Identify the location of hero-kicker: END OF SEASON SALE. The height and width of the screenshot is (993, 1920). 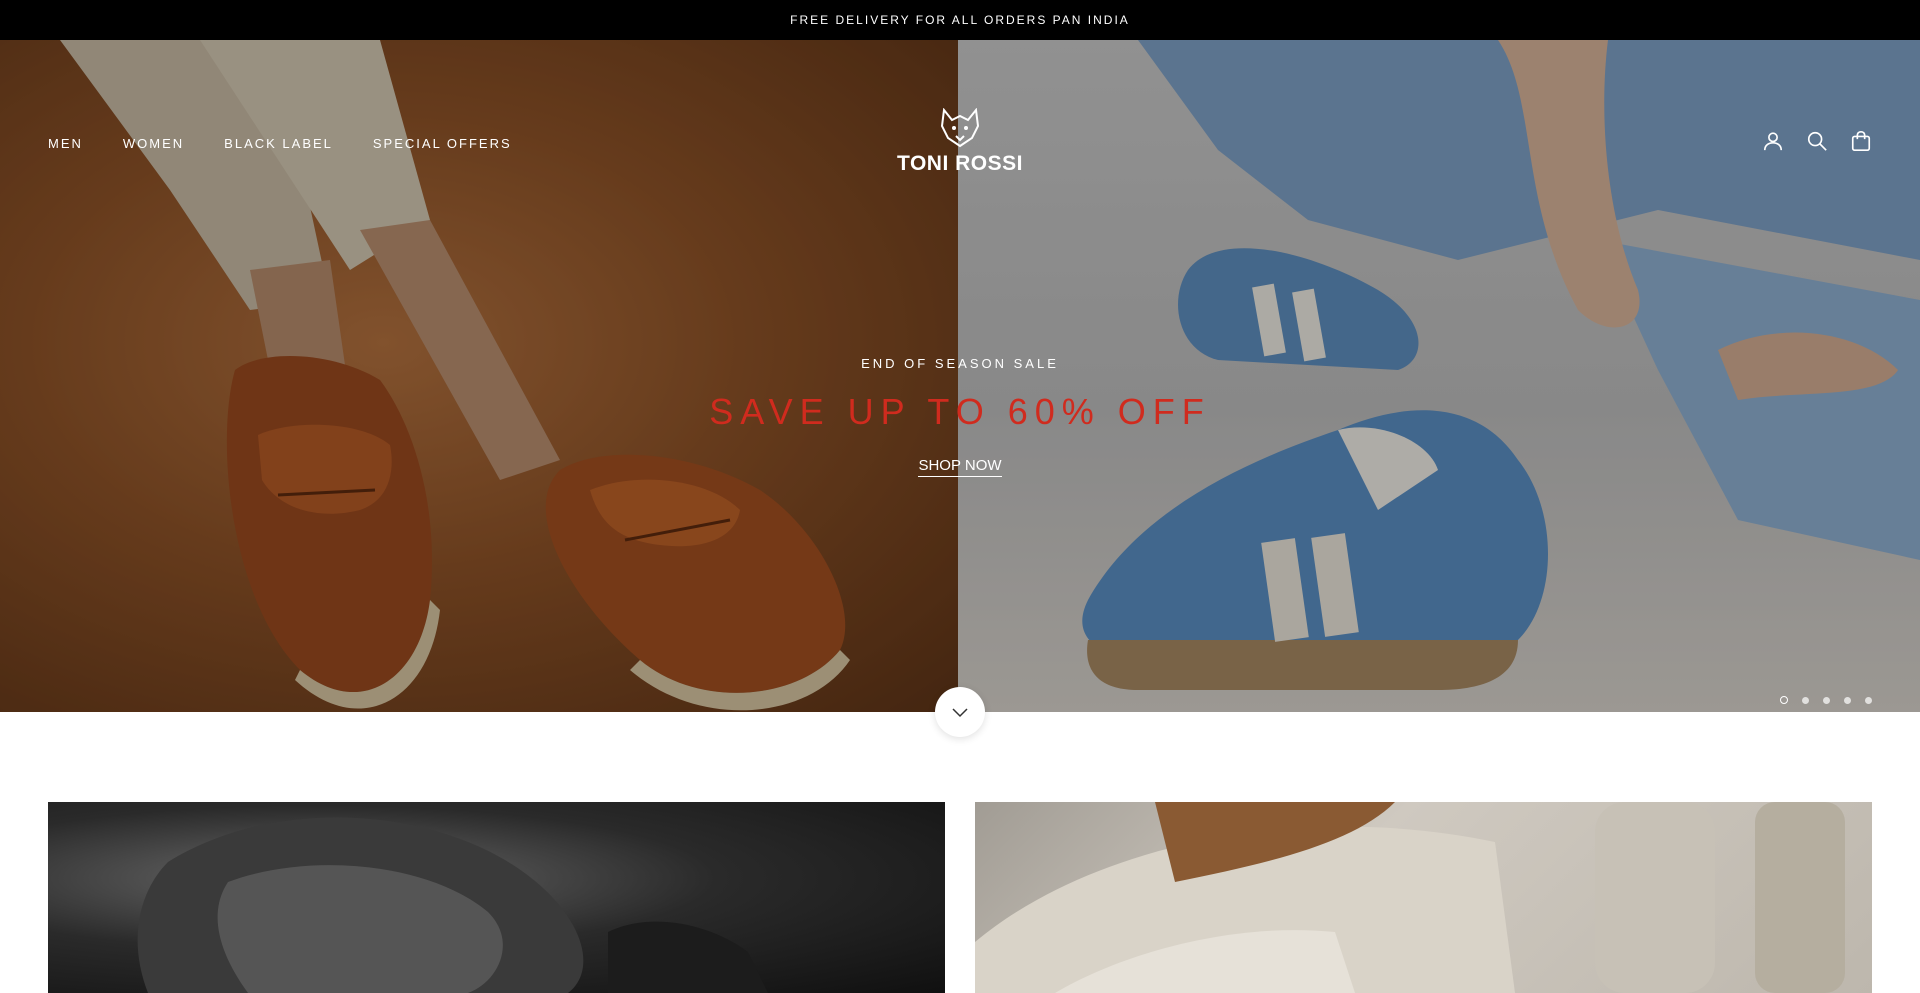
(960, 363).